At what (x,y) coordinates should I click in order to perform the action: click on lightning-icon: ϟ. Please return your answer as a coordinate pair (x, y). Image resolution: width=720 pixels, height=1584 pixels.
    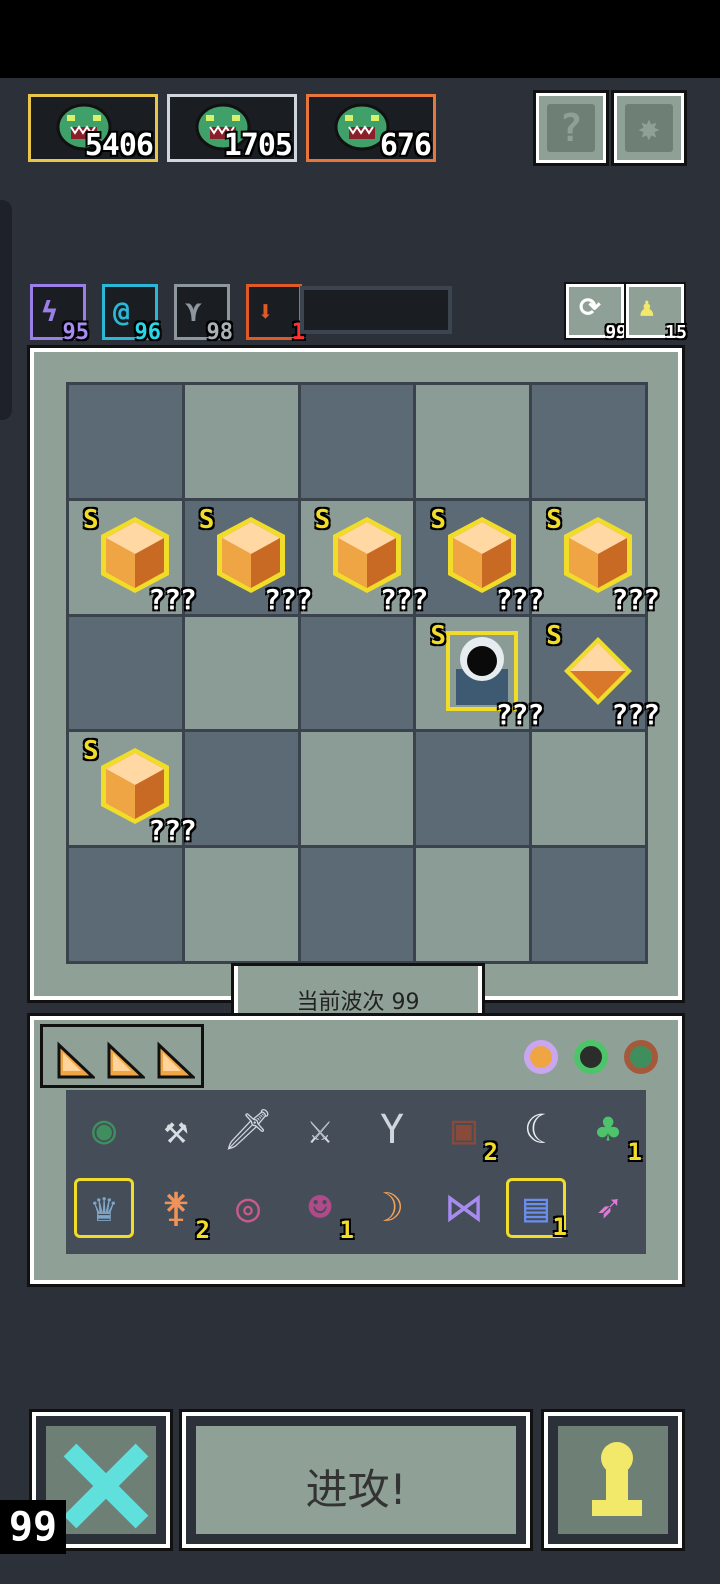
    Looking at the image, I should click on (49, 311).